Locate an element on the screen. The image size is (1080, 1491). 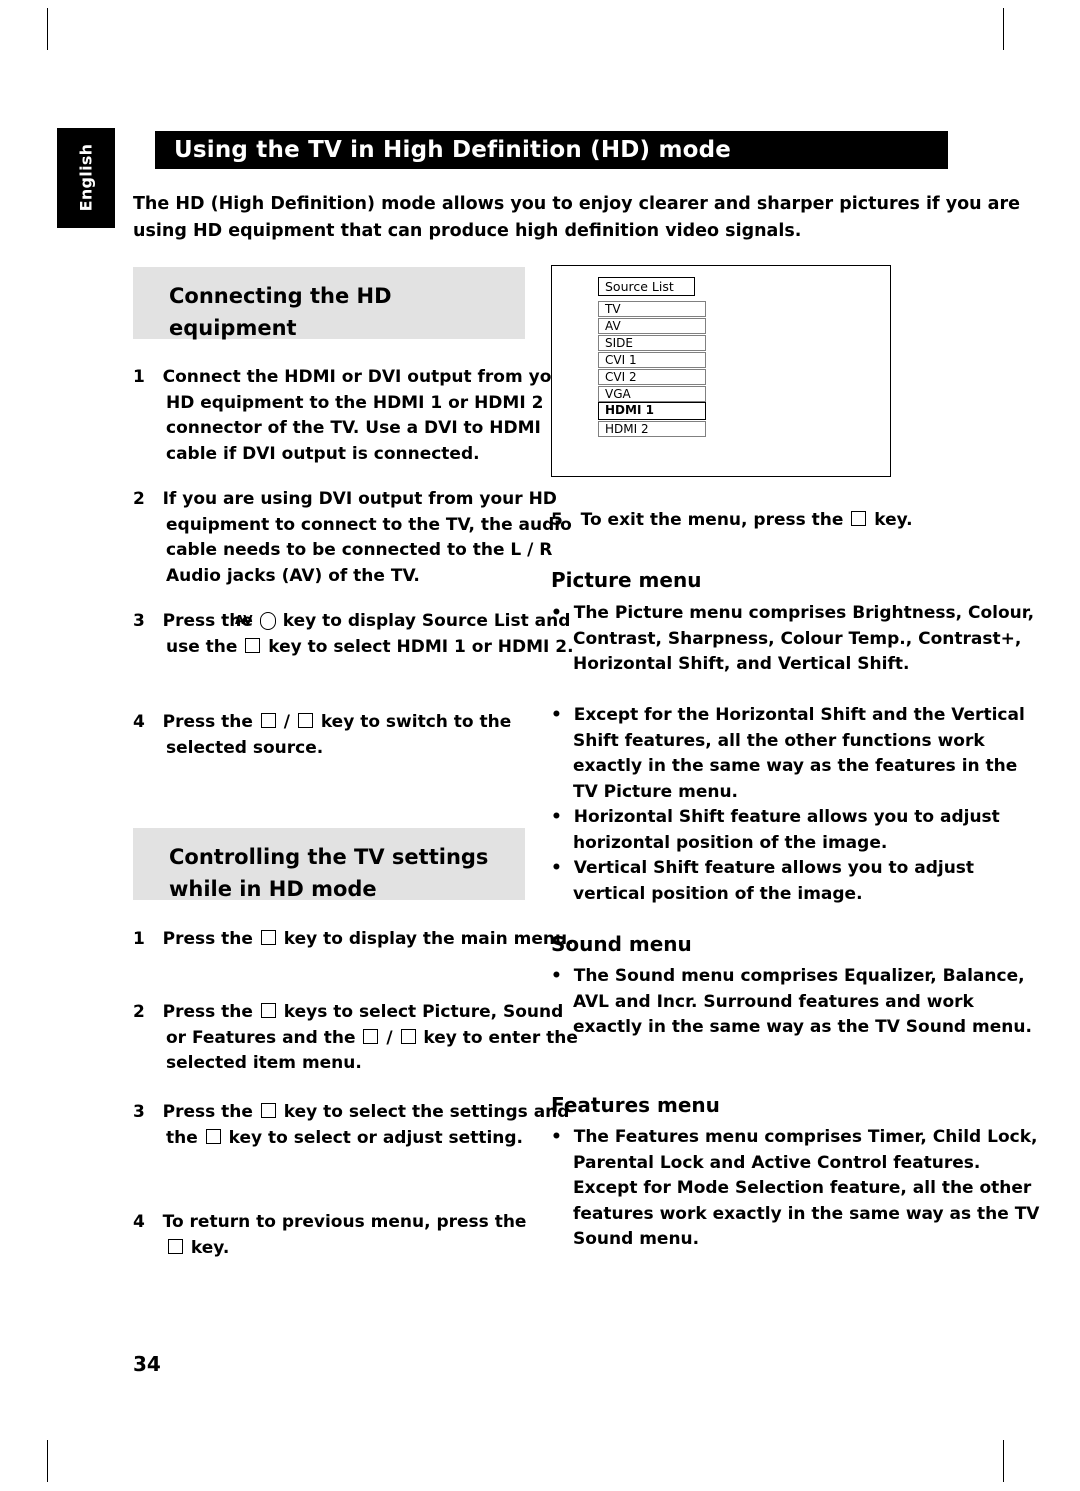
source-list-item-side: SIDE is located at coordinates (652, 343).